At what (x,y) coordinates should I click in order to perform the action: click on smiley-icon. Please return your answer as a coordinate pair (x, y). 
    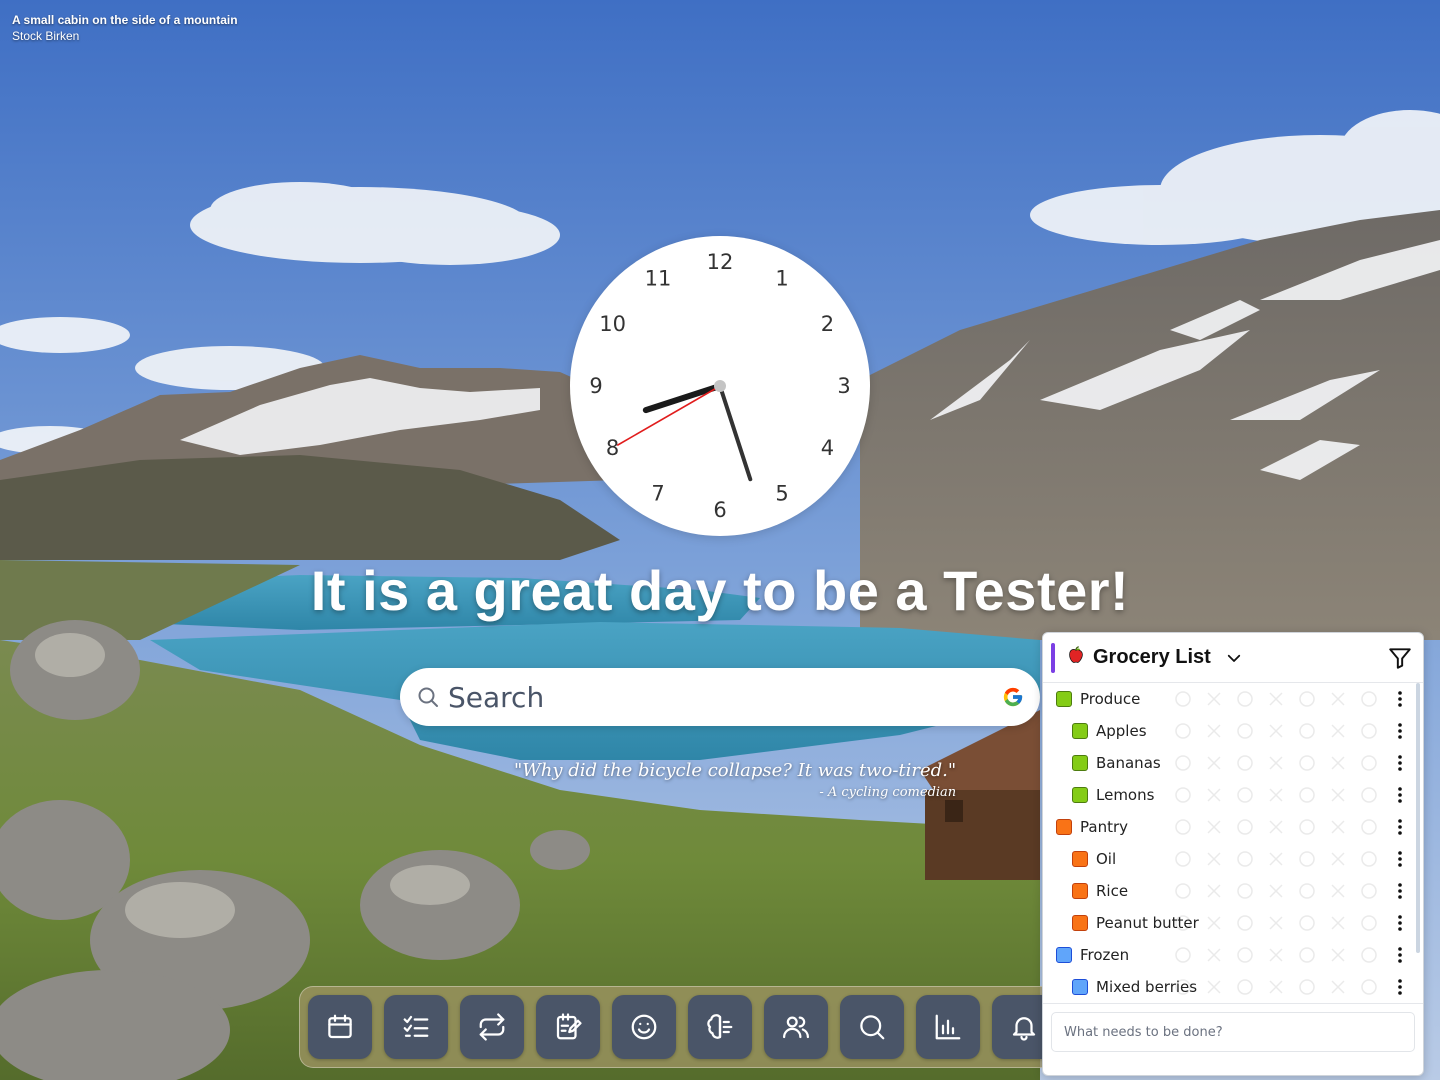
    Looking at the image, I should click on (644, 1027).